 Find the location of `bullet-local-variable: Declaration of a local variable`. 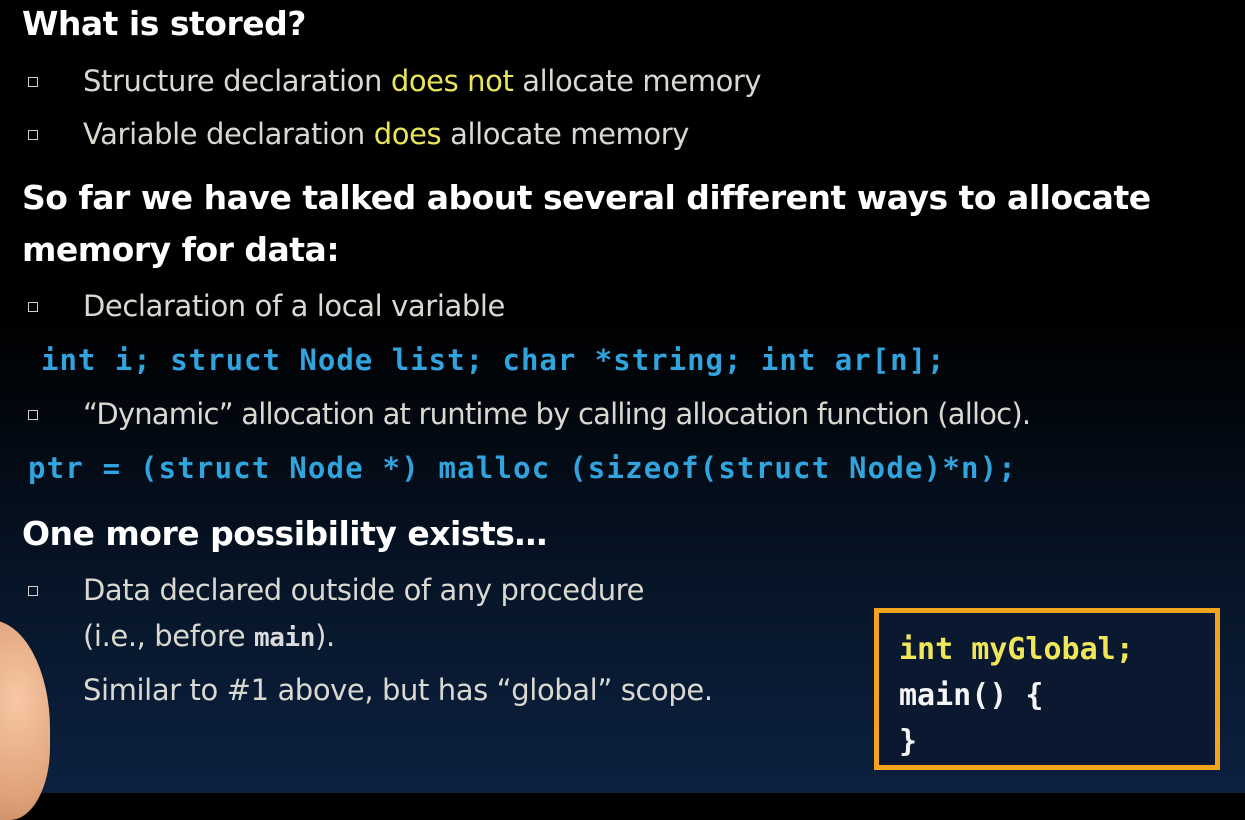

bullet-local-variable: Declaration of a local variable is located at coordinates (266, 306).